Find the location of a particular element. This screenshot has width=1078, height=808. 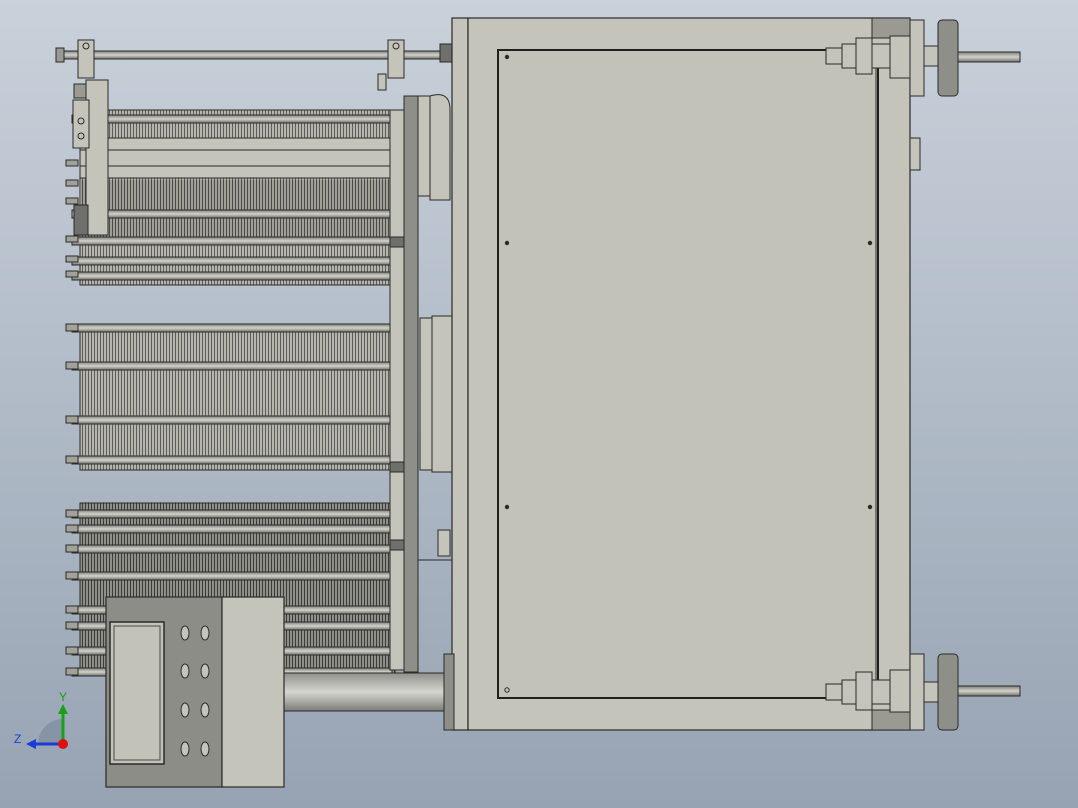

z-axis-label: Z is located at coordinates (17, 739).